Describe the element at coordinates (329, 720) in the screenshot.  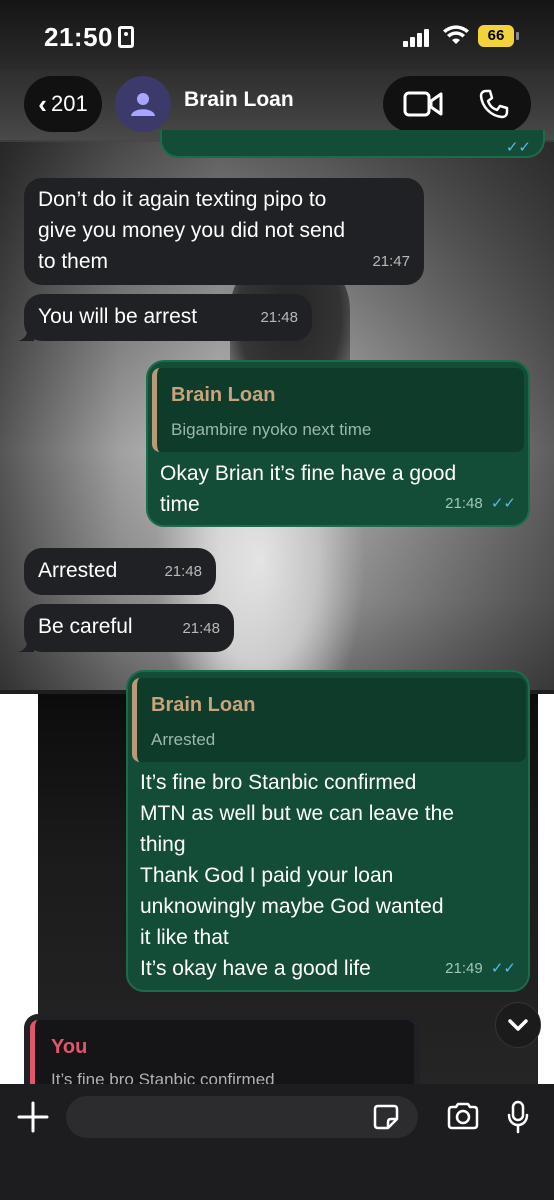
I see `reply-quote: Brain Loan Arrested` at that location.